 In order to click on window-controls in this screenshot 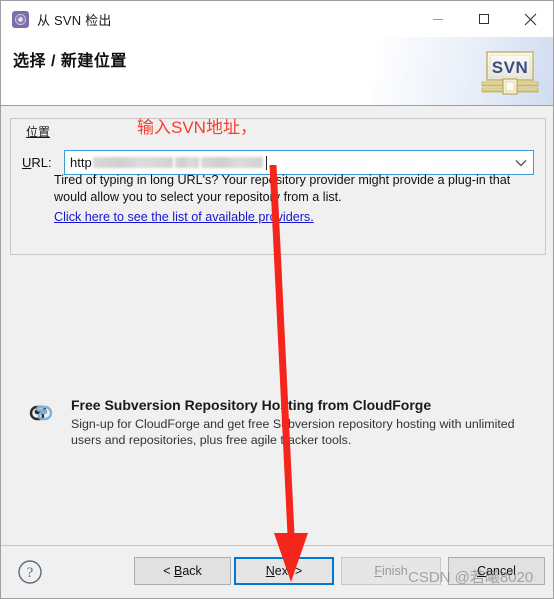, I will do `click(484, 19)`.